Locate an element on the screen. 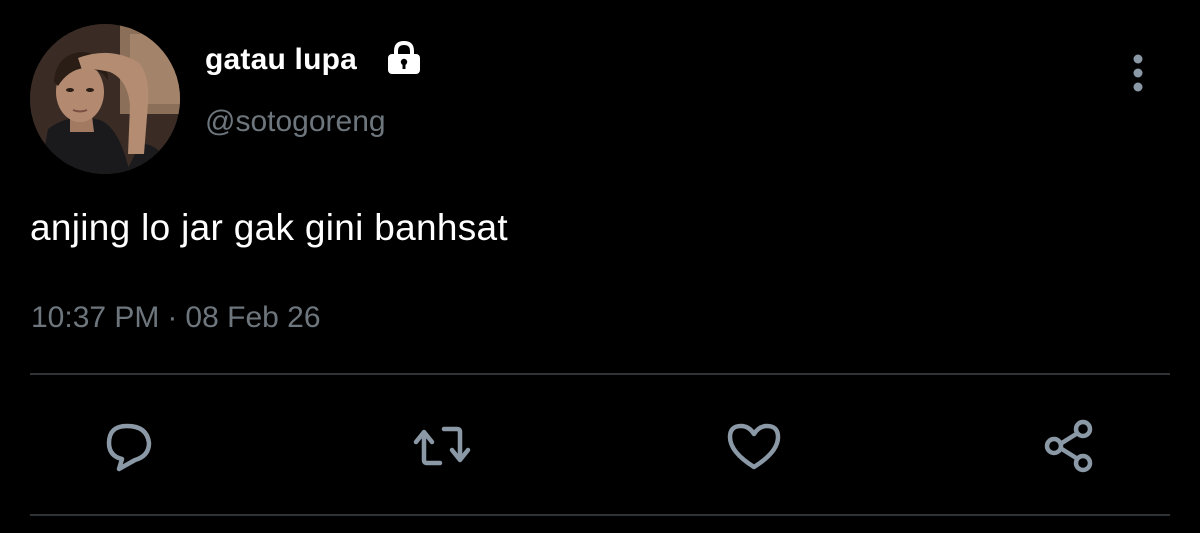 The width and height of the screenshot is (1200, 533). display-name: gatau lupa is located at coordinates (281, 60).